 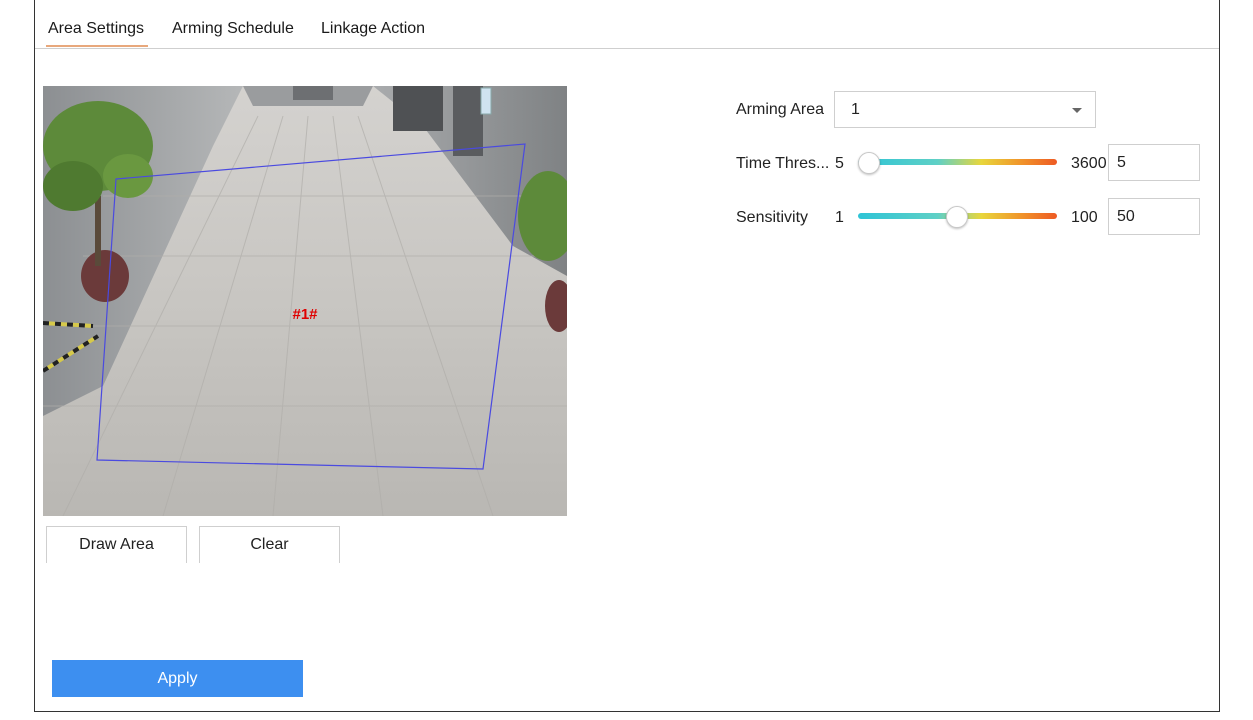 I want to click on time-threshold-max: 3600, so click(x=1089, y=163).